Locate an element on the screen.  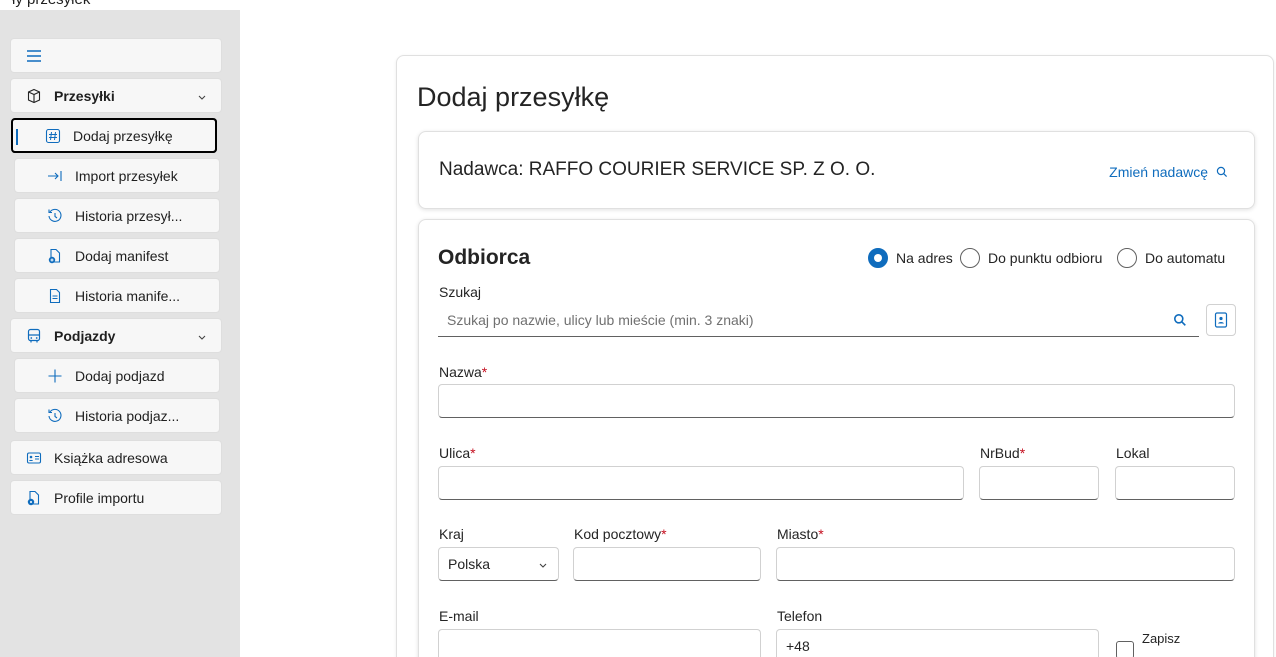
page-header-partial: ły przesyłek is located at coordinates (51, 4).